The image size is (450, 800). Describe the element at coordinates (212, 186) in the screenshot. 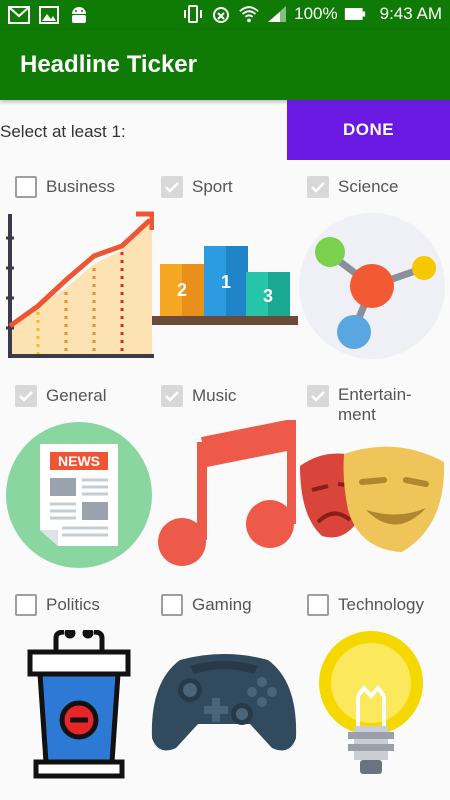

I see `sport-label: Sport` at that location.